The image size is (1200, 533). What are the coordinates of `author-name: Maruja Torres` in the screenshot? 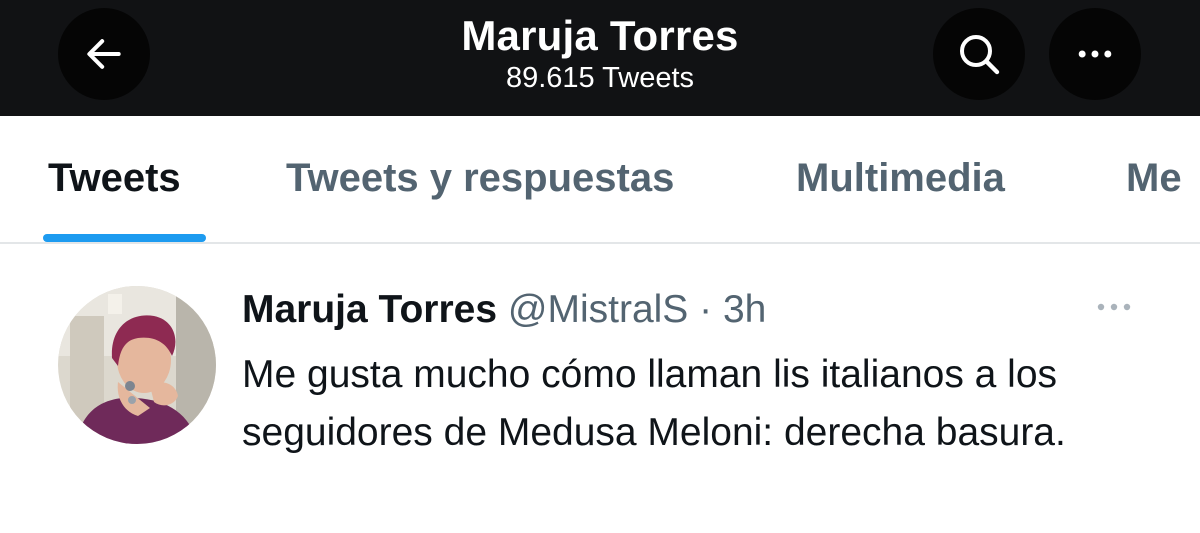 It's located at (369, 309).